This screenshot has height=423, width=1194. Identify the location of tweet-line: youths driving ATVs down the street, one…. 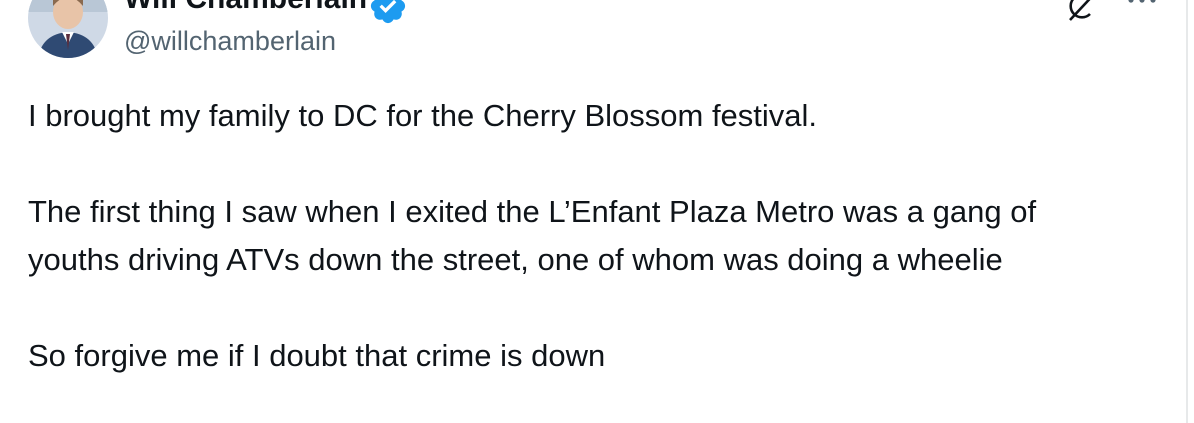
(515, 259).